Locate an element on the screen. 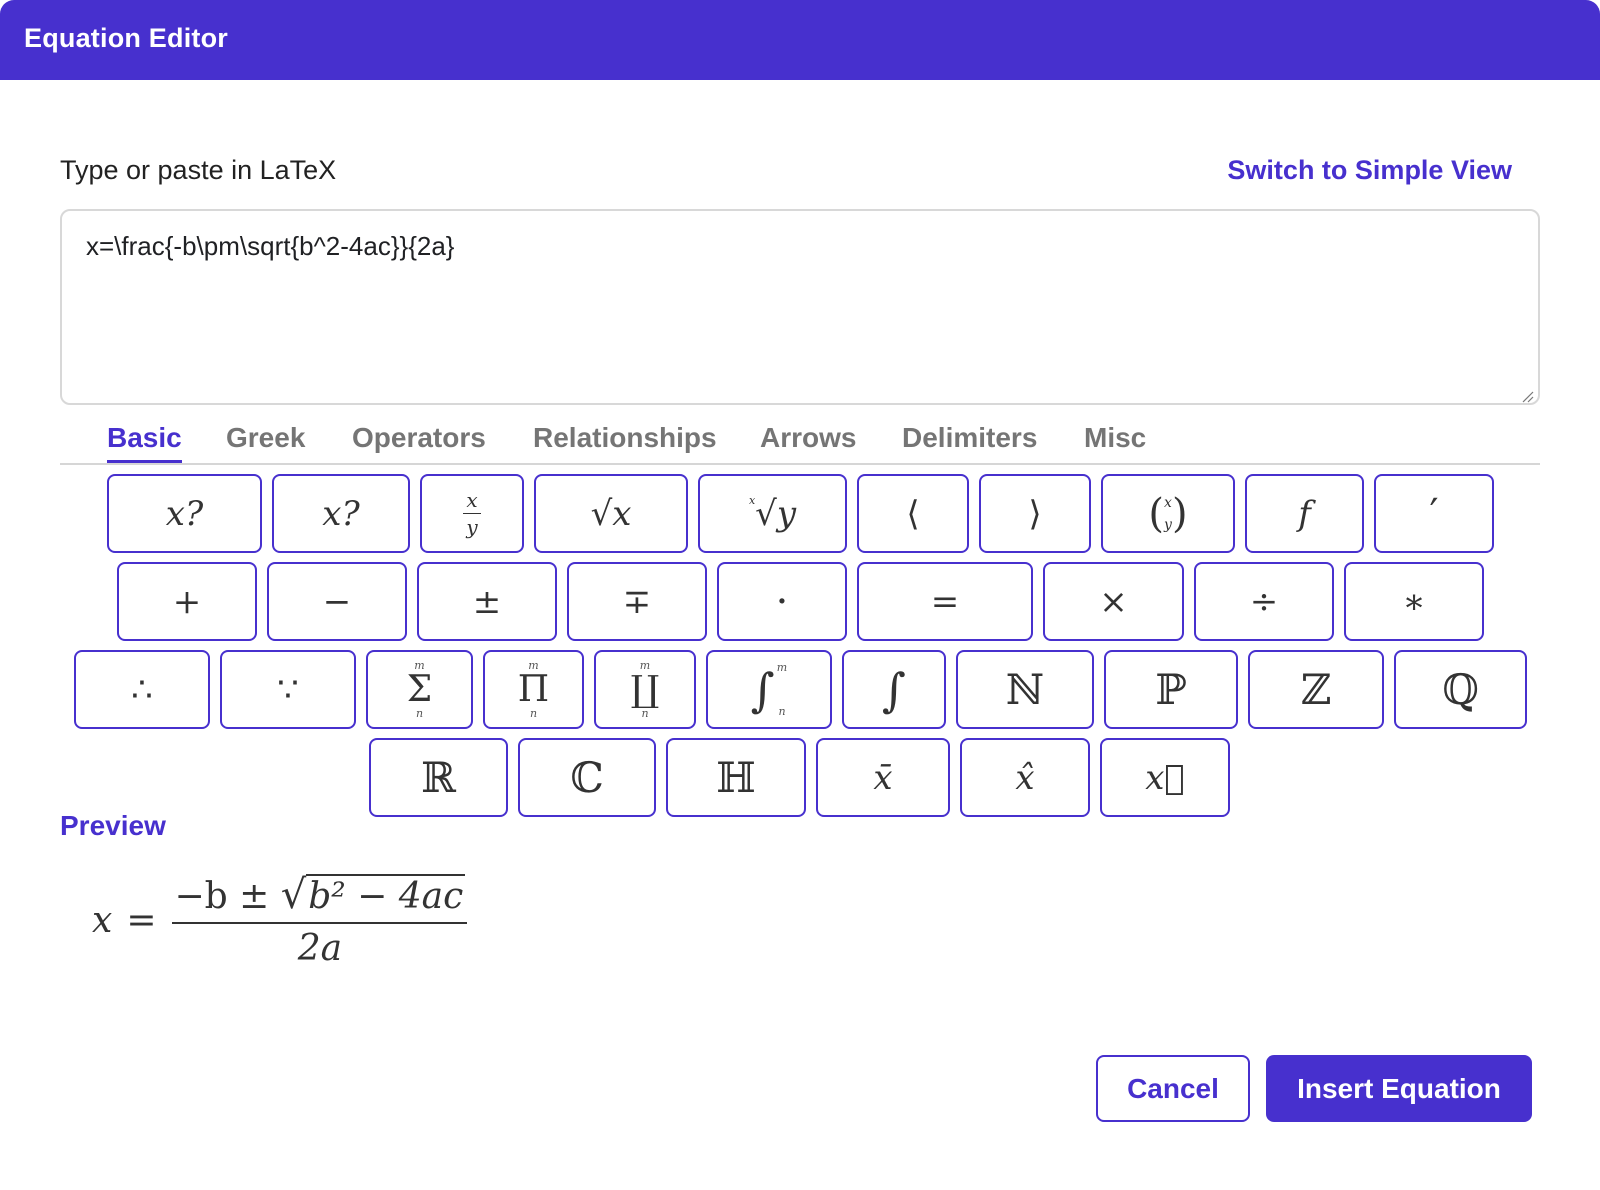 The height and width of the screenshot is (1190, 1600). plus-button: + is located at coordinates (187, 601).